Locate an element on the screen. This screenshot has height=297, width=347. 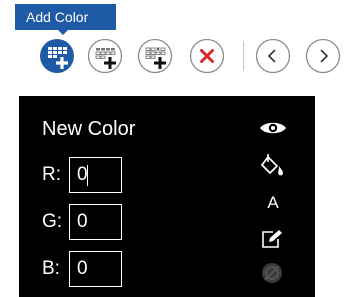
duplicate-color-icon is located at coordinates (155, 56).